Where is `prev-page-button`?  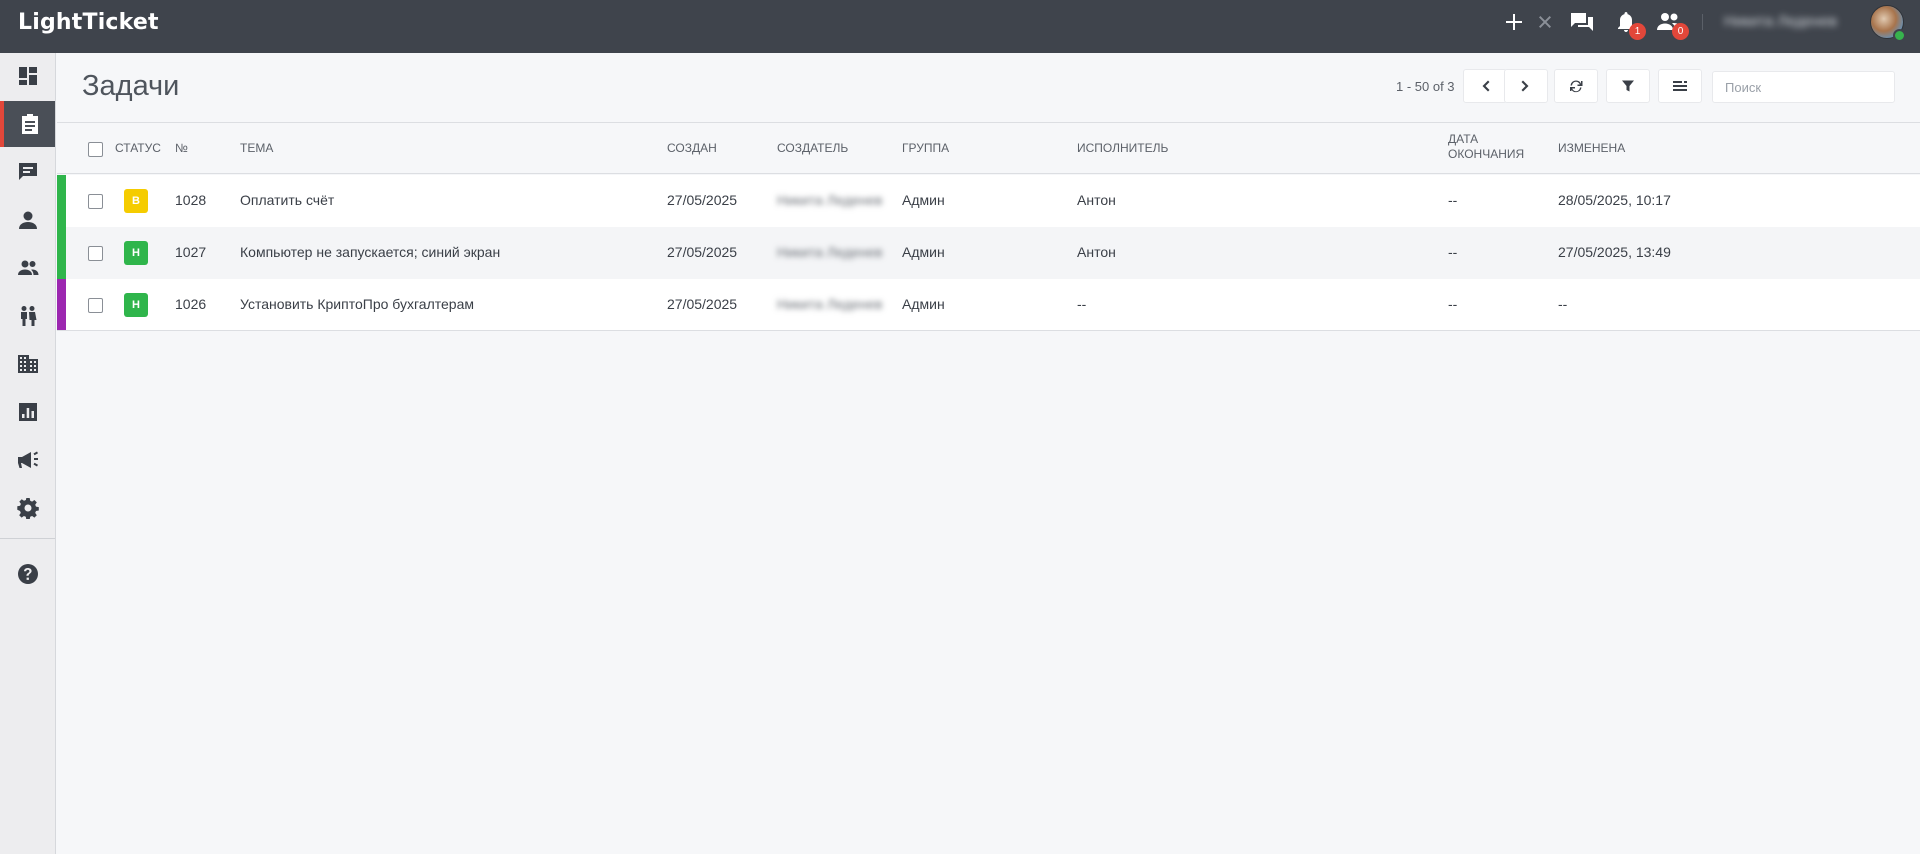 prev-page-button is located at coordinates (1485, 86).